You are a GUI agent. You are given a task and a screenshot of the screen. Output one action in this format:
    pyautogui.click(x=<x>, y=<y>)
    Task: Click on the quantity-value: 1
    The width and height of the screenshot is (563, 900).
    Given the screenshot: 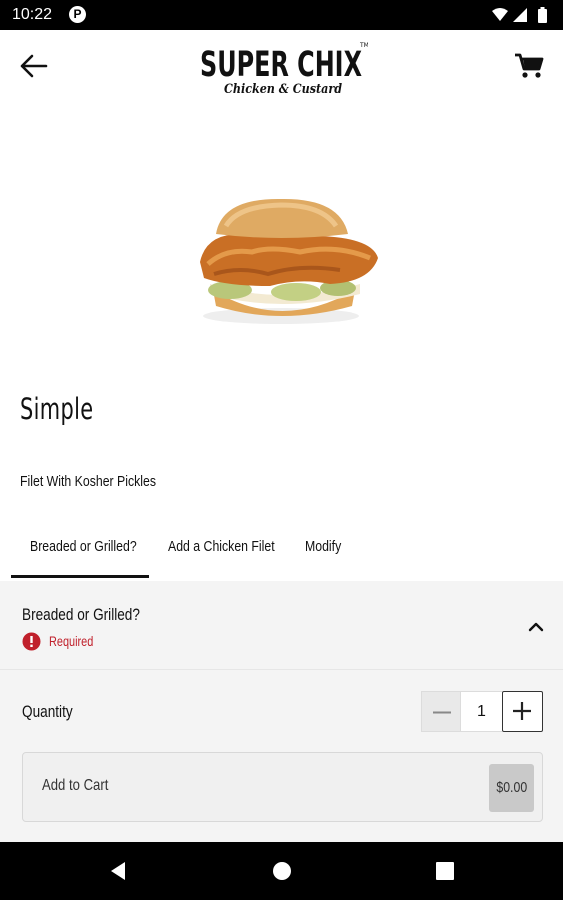 What is the action you would take?
    pyautogui.click(x=481, y=711)
    